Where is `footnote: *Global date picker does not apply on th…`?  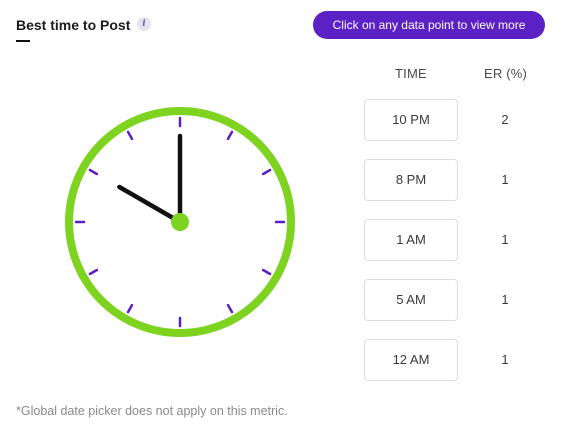 footnote: *Global date picker does not apply on th… is located at coordinates (152, 411).